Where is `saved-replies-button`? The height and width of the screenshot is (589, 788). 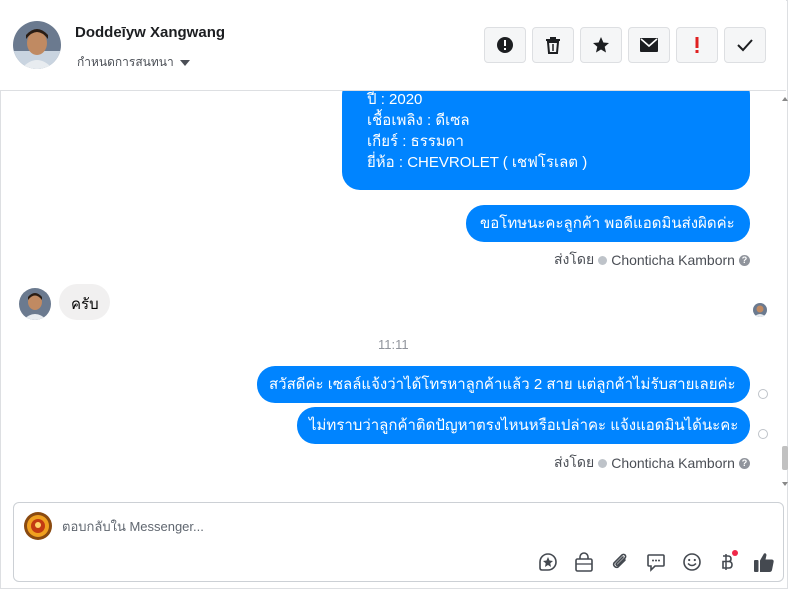
saved-replies-button is located at coordinates (656, 562).